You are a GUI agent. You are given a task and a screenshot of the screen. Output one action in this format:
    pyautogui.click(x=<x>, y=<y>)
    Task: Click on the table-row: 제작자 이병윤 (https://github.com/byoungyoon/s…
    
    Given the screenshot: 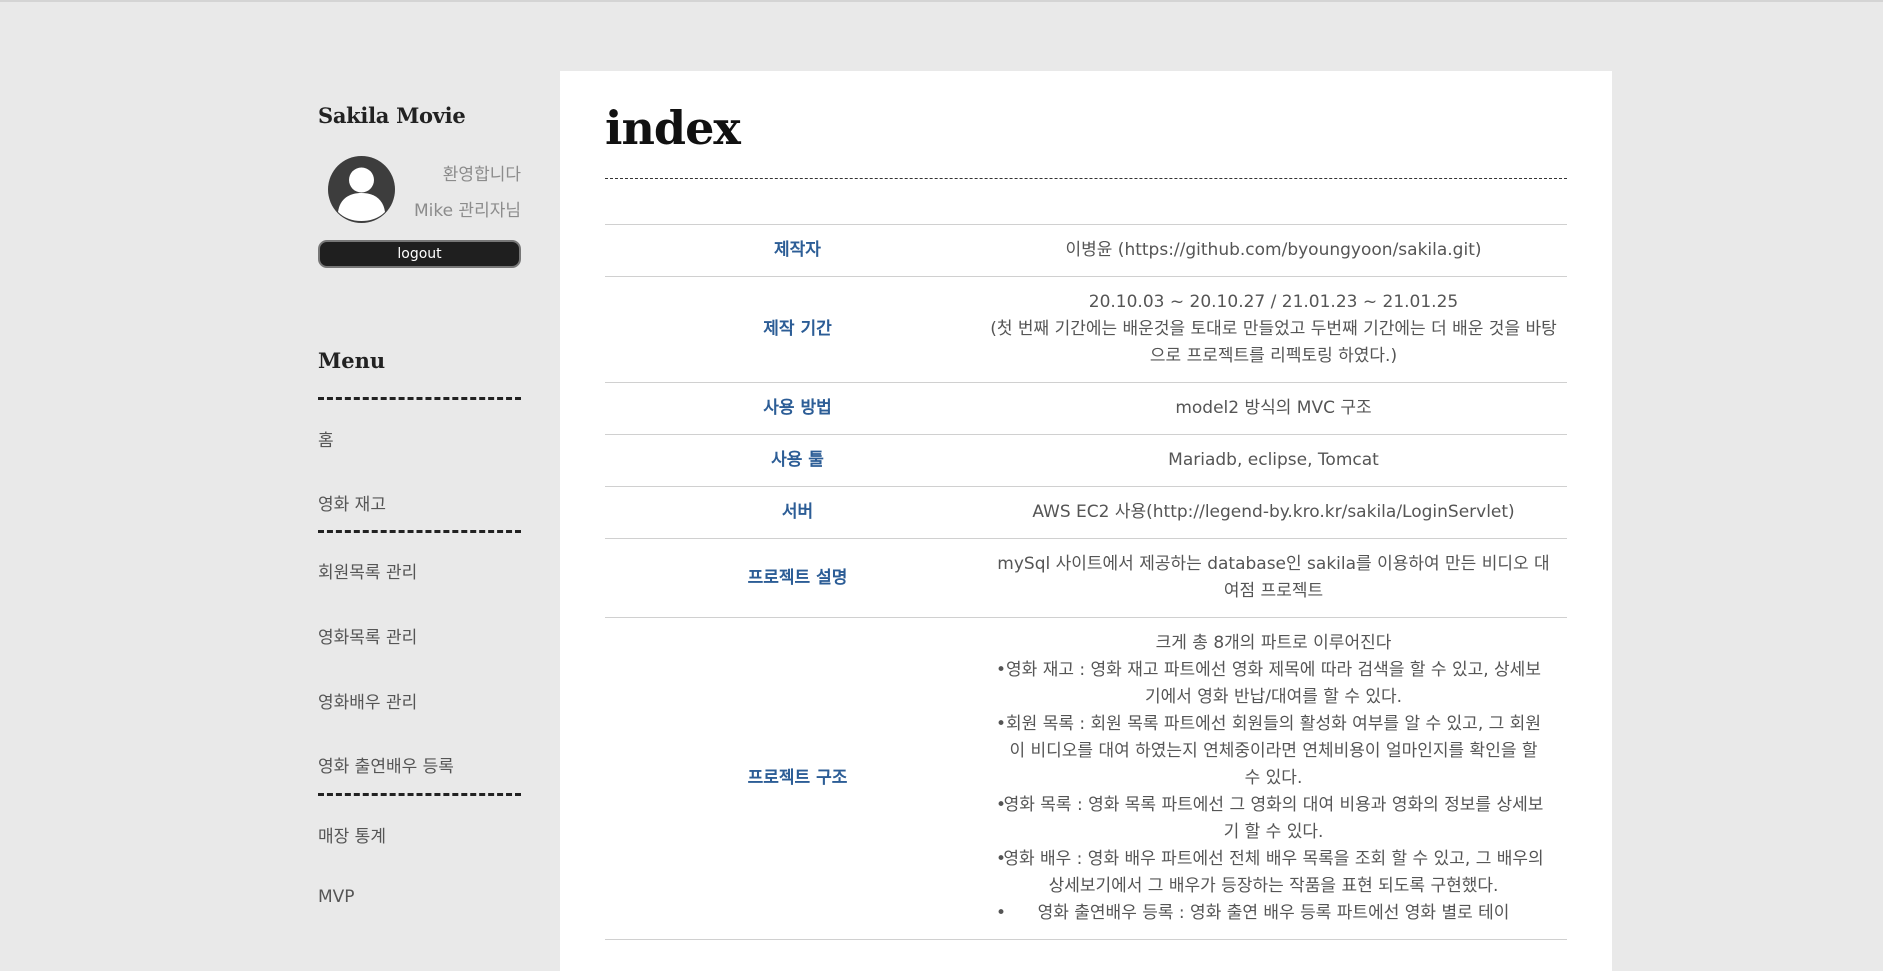 What is the action you would take?
    pyautogui.click(x=1086, y=250)
    